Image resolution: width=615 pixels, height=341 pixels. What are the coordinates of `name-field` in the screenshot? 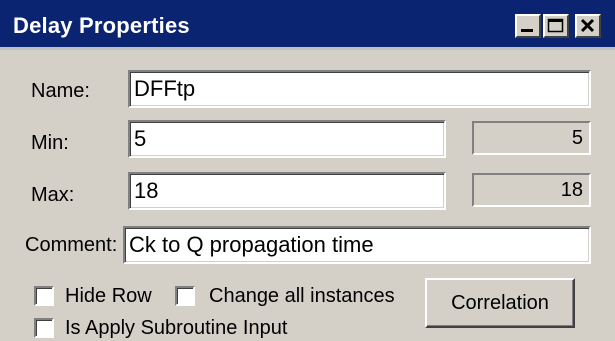 It's located at (359, 89).